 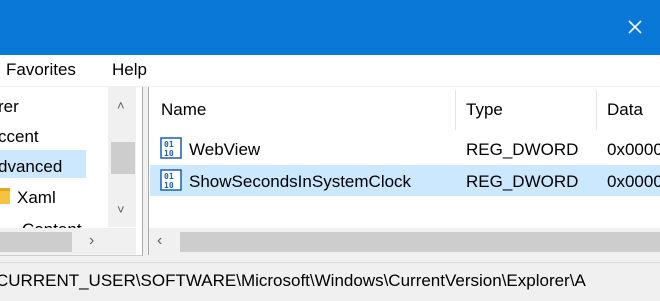 I want to click on tree-item: rer, so click(x=9, y=107).